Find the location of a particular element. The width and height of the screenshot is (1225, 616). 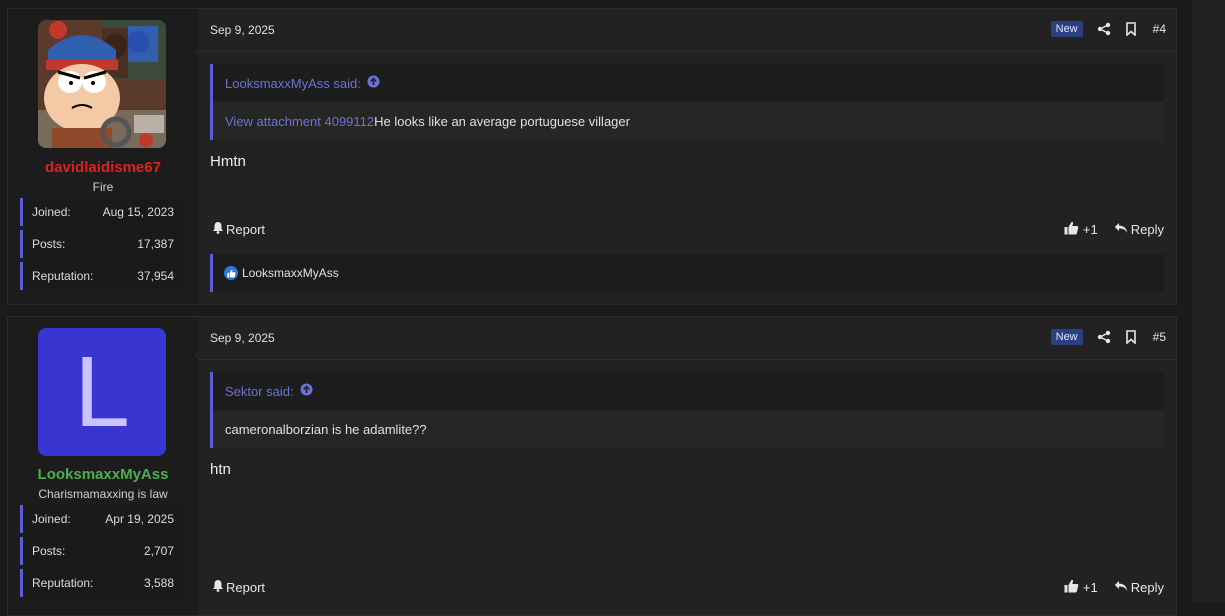

avatar: L is located at coordinates (102, 392).